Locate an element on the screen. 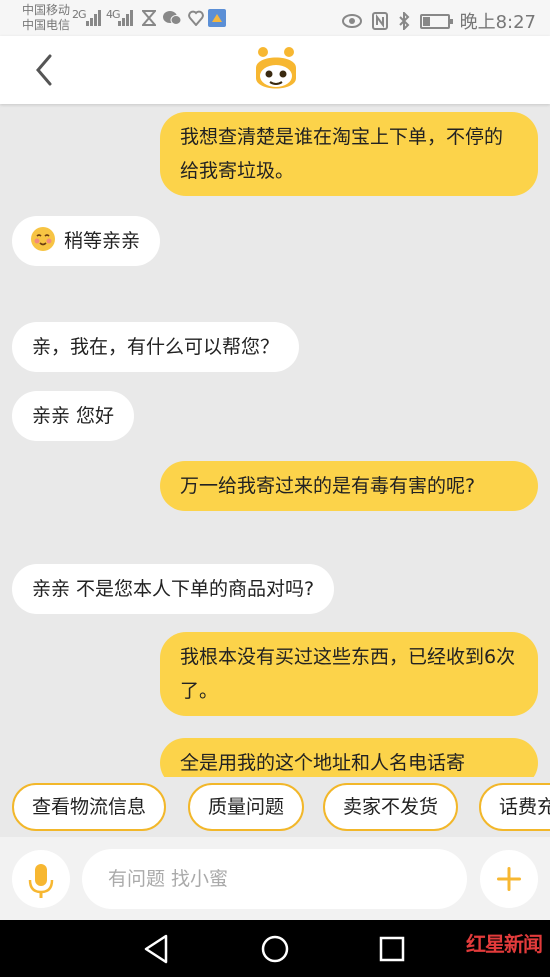  nfc-icon is located at coordinates (379, 21).